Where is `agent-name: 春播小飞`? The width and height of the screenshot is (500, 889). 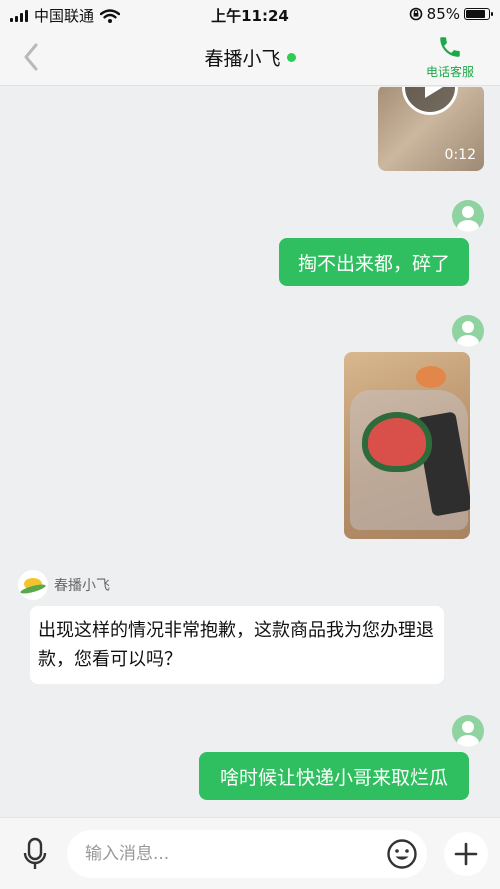
agent-name: 春播小飞 is located at coordinates (82, 586).